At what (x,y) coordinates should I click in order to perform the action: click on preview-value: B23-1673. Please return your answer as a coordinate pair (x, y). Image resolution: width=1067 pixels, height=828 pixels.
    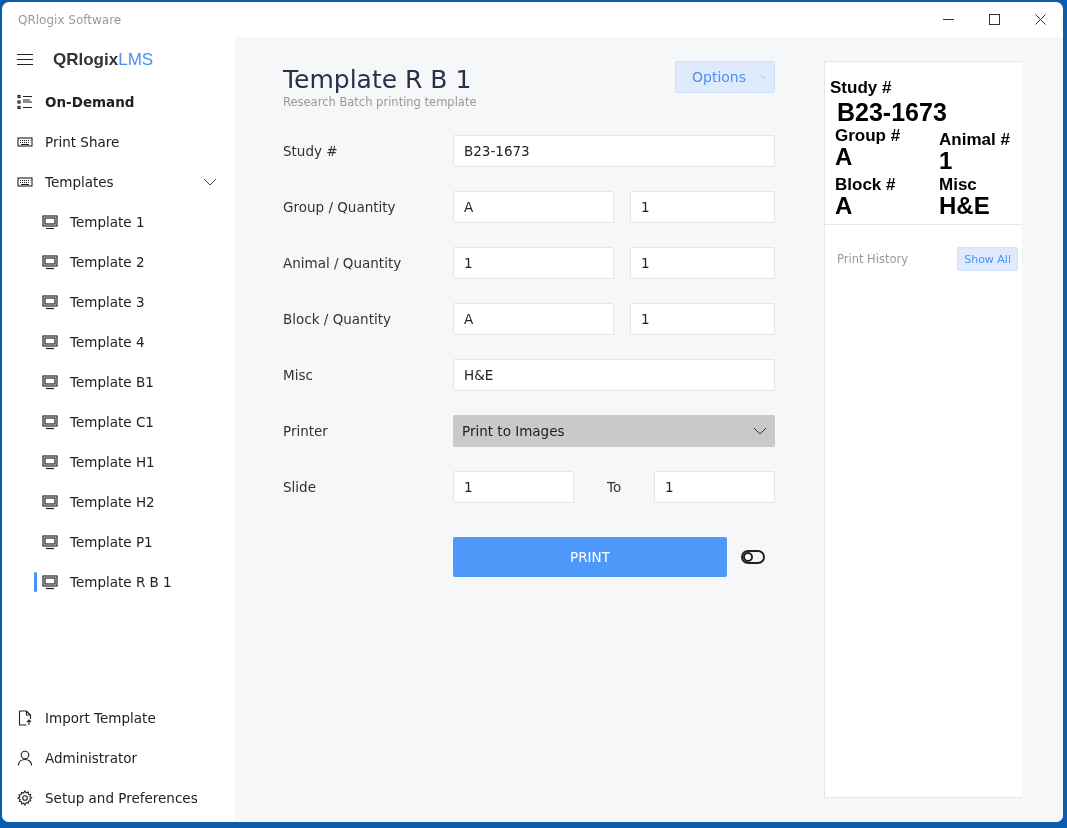
    Looking at the image, I should click on (892, 112).